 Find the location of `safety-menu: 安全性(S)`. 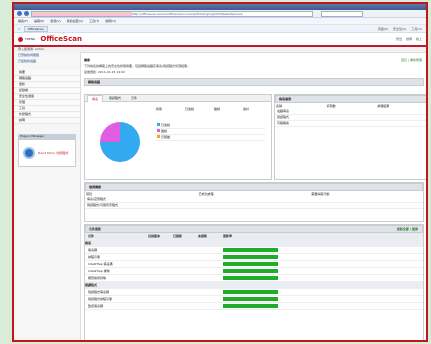

safety-menu: 安全性(S) is located at coordinates (399, 29).